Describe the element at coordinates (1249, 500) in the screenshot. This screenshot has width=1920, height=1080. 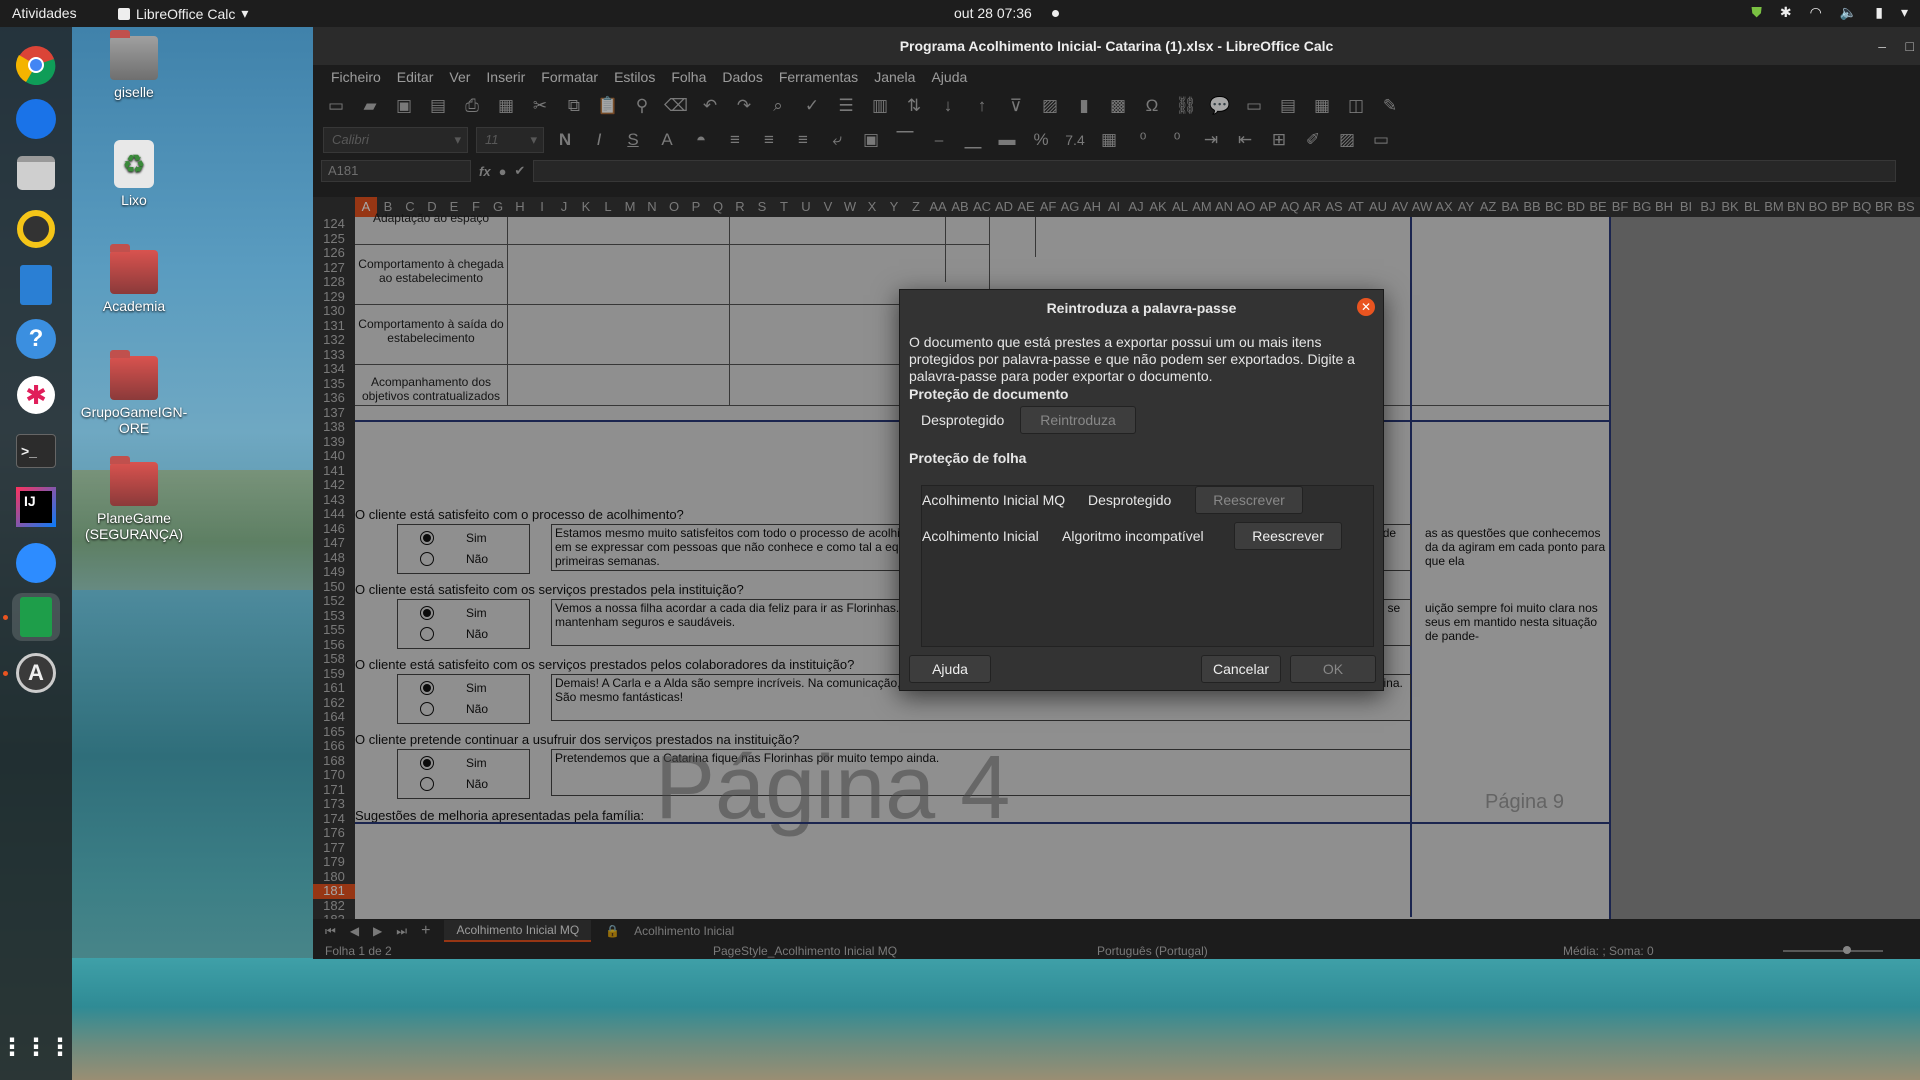
I see `rewrite-button-mq: Reescrever` at that location.